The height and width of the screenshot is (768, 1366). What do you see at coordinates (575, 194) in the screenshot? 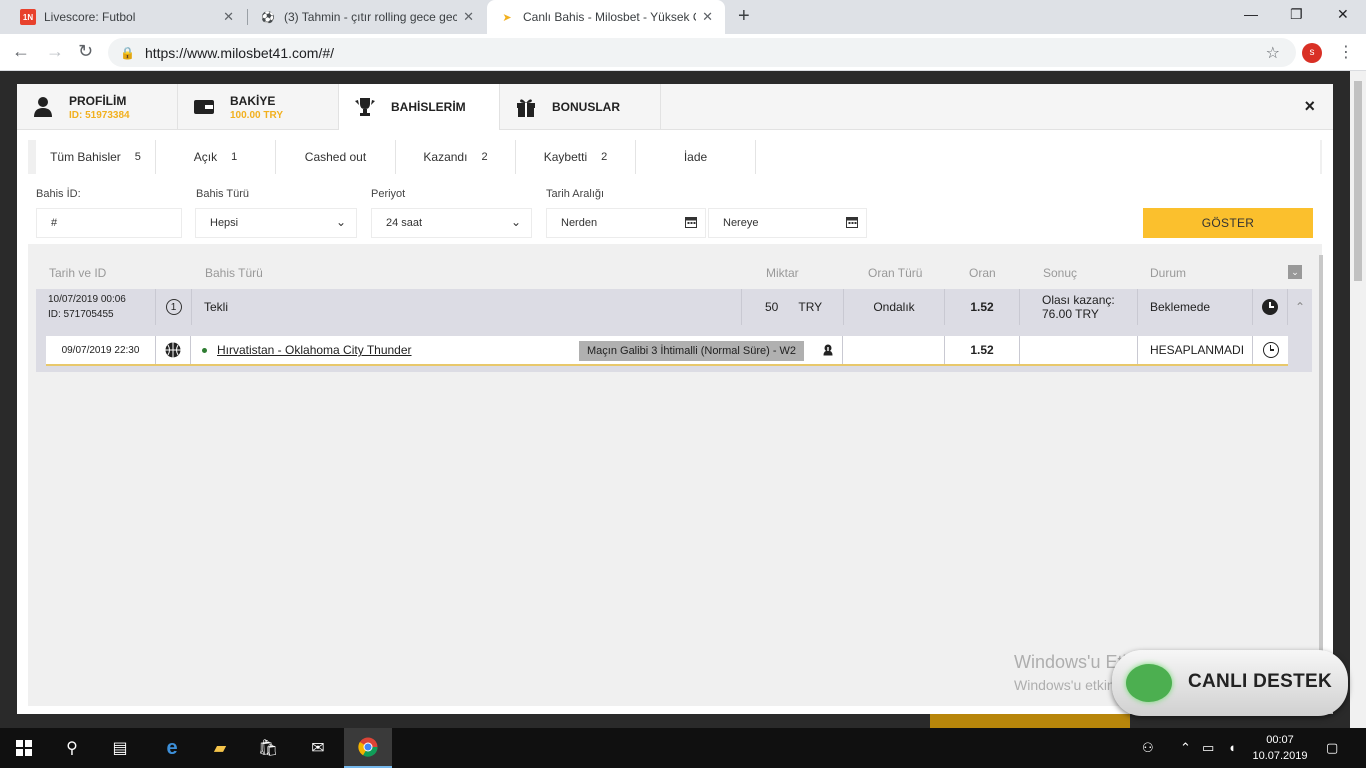
I see `date-range-label: Tarih Aralığı` at bounding box center [575, 194].